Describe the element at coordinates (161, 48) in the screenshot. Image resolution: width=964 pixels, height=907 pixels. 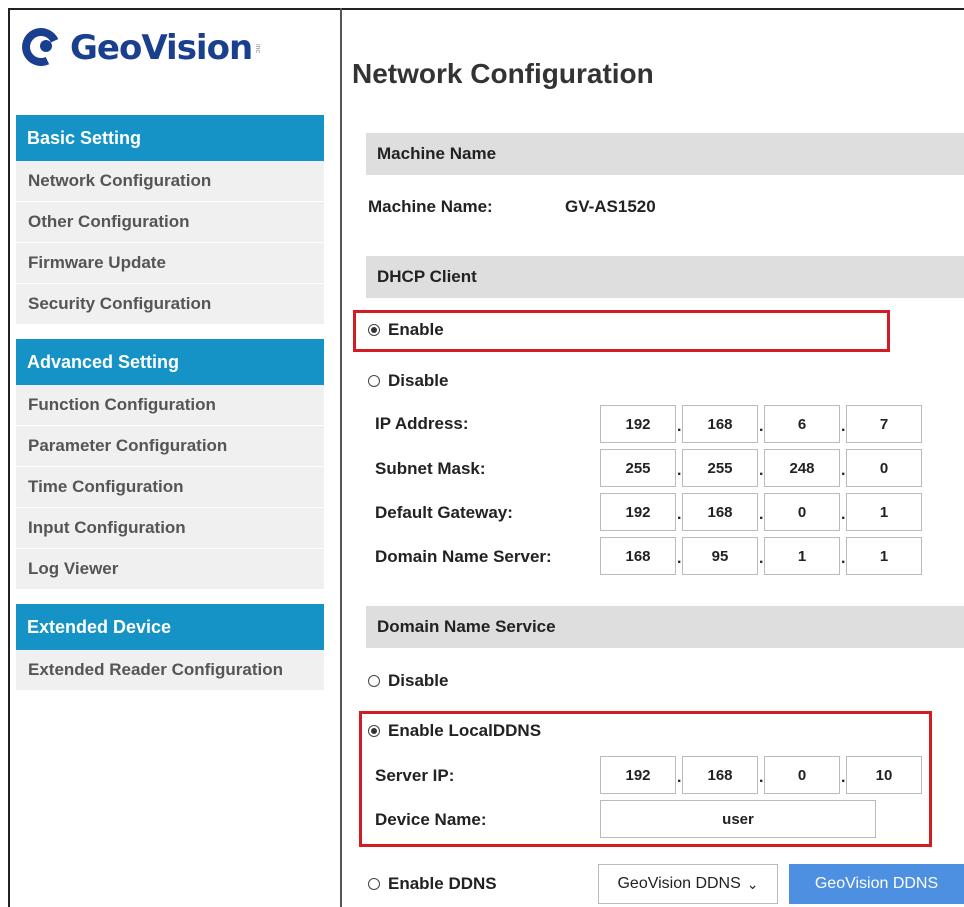
I see `brand-name: GeoVision` at that location.